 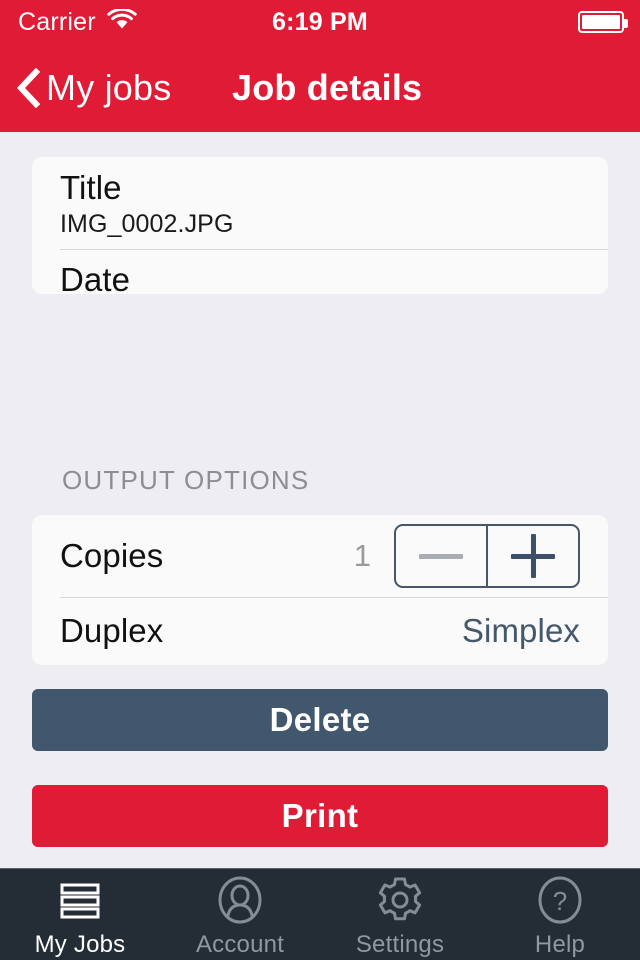 I want to click on chevron-left-icon, so click(x=27, y=88).